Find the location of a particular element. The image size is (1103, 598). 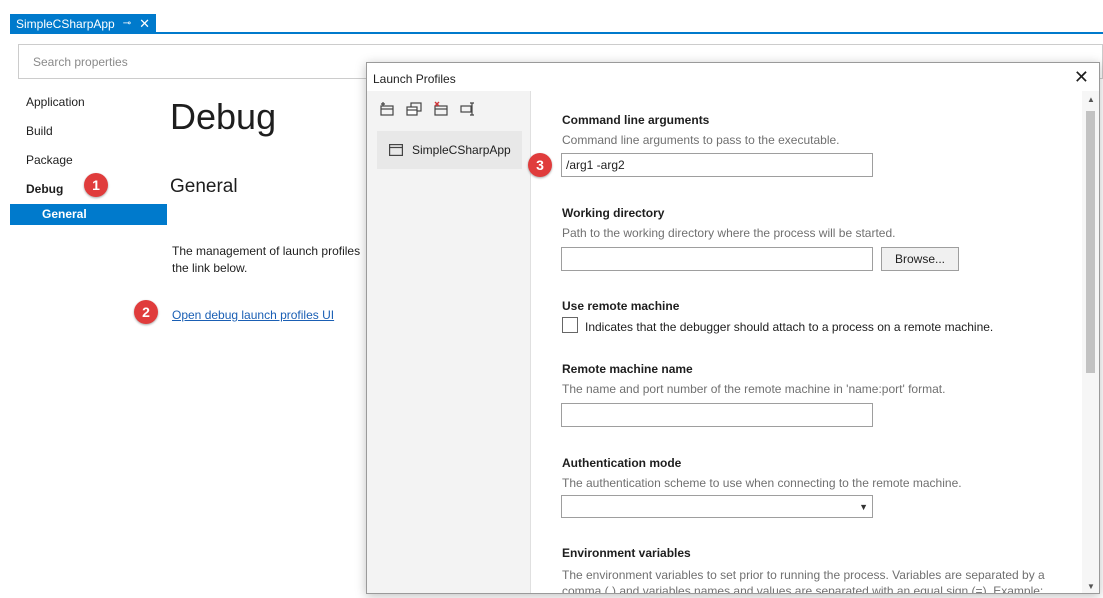

vertical-scrollbar: ▲ ▼ is located at coordinates (1090, 342).